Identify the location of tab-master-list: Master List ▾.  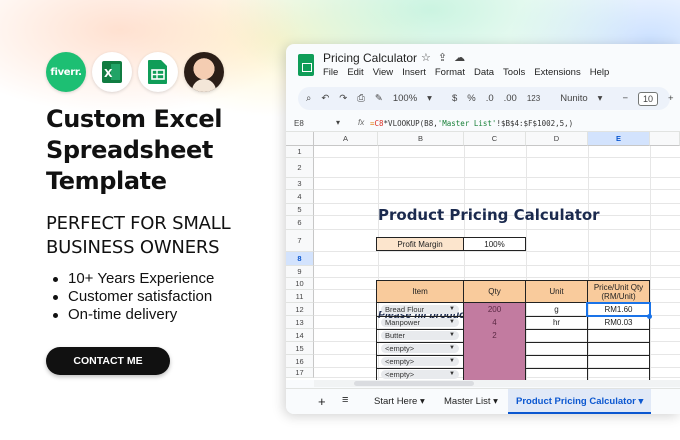
(471, 401).